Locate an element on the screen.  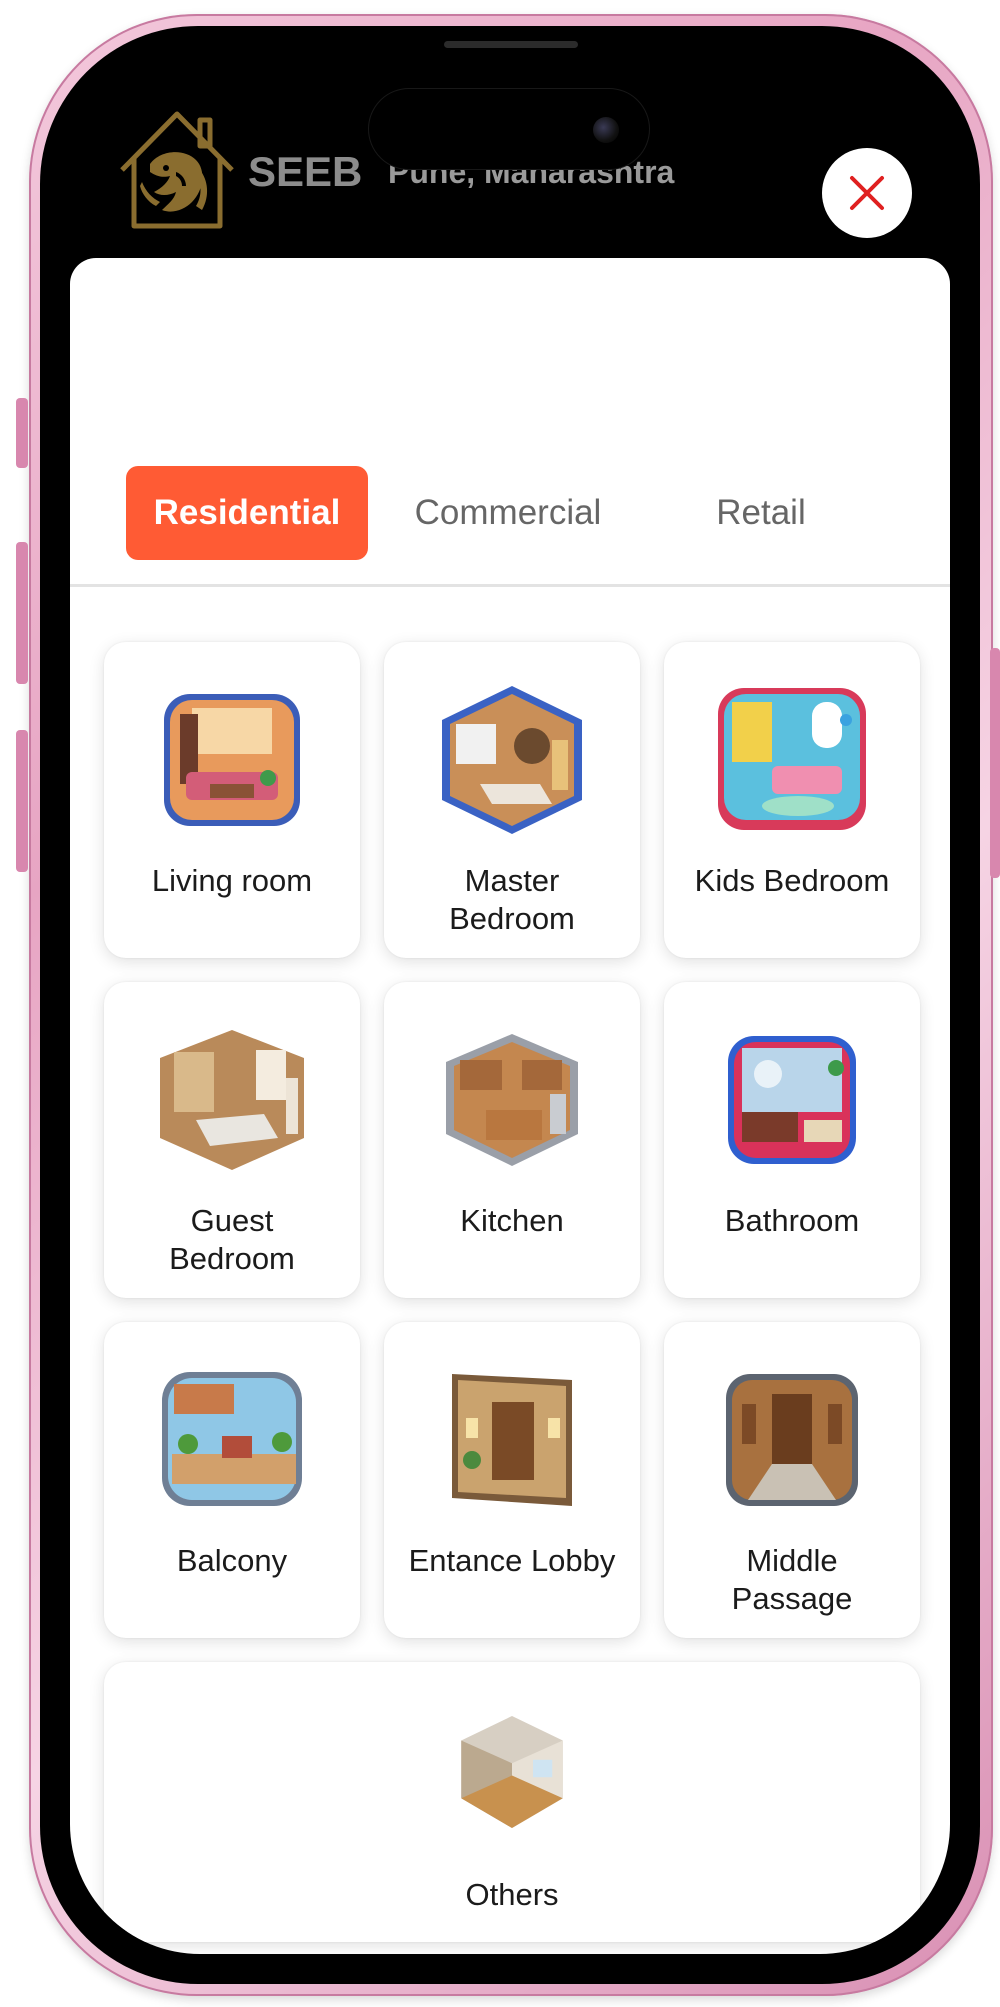
tab-label: Commercial is located at coordinates (508, 512).